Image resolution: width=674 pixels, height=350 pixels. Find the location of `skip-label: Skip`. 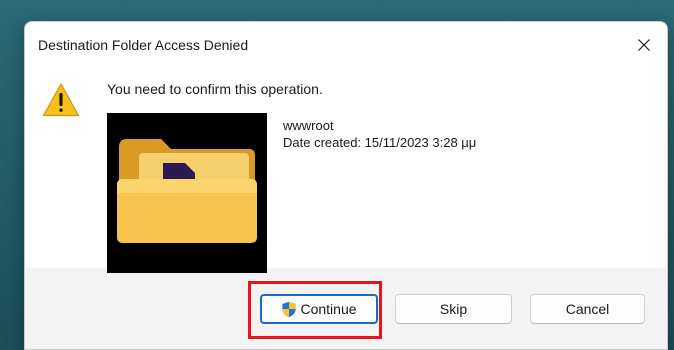

skip-label: Skip is located at coordinates (453, 309).